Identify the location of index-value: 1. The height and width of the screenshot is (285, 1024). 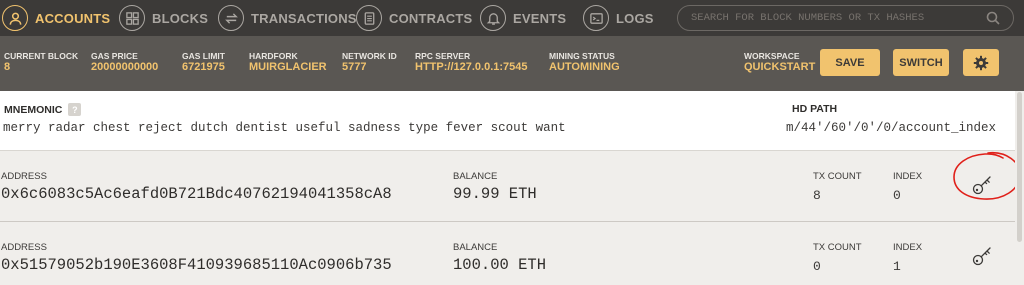
(897, 266).